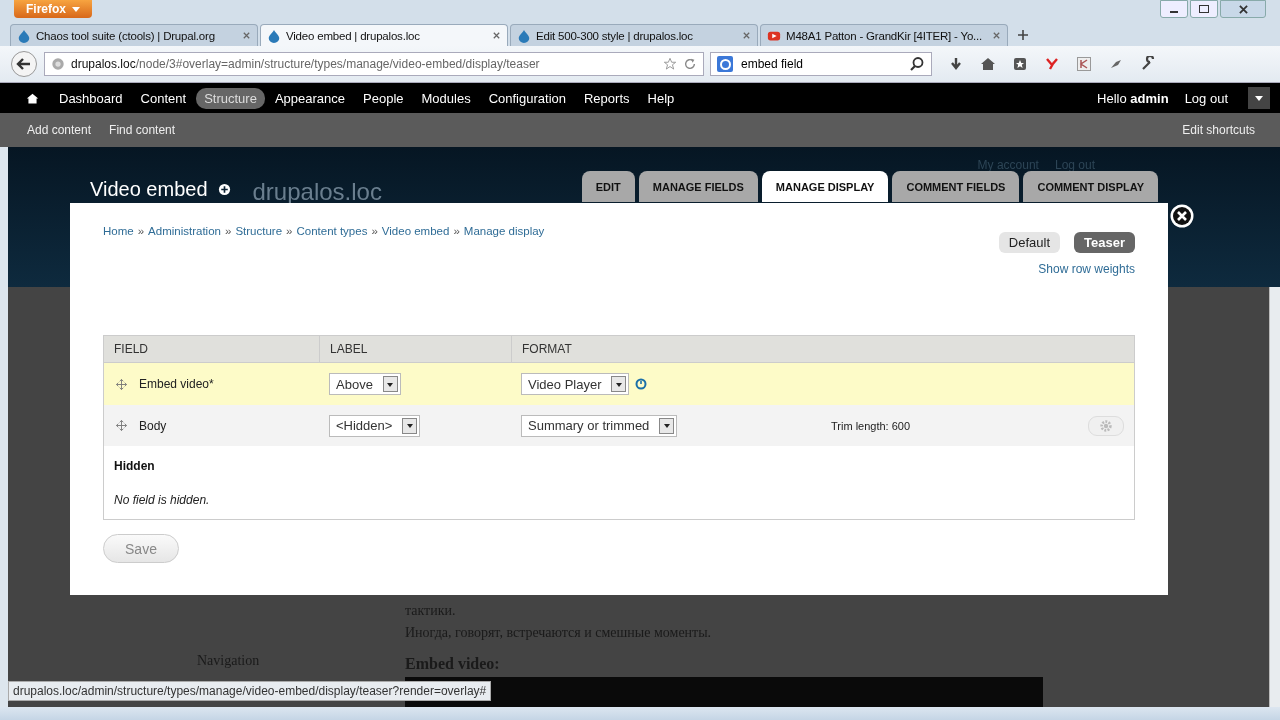  What do you see at coordinates (1106, 425) in the screenshot?
I see `gear-icon` at bounding box center [1106, 425].